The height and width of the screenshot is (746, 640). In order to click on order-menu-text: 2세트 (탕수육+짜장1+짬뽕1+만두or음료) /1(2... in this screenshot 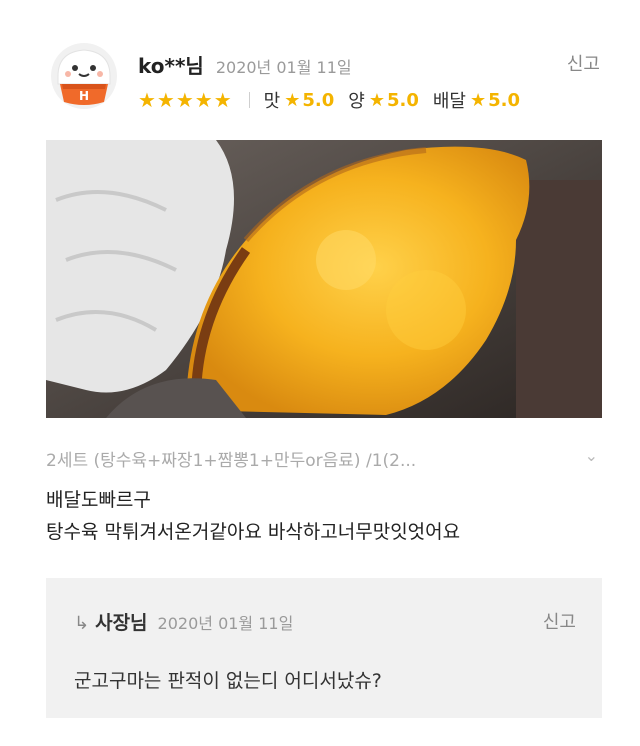, I will do `click(231, 461)`.